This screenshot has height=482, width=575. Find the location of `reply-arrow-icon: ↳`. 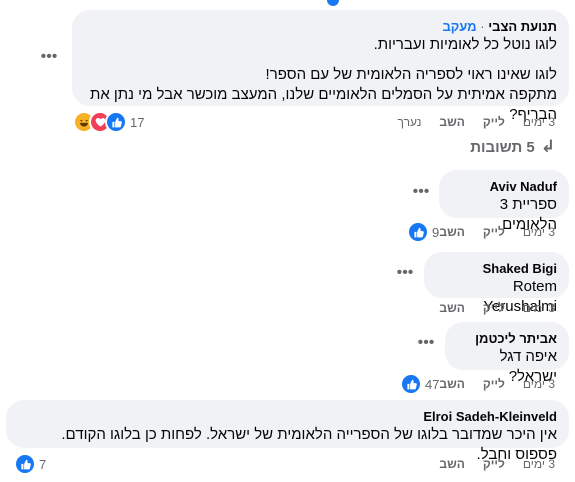

reply-arrow-icon: ↳ is located at coordinates (547, 146).